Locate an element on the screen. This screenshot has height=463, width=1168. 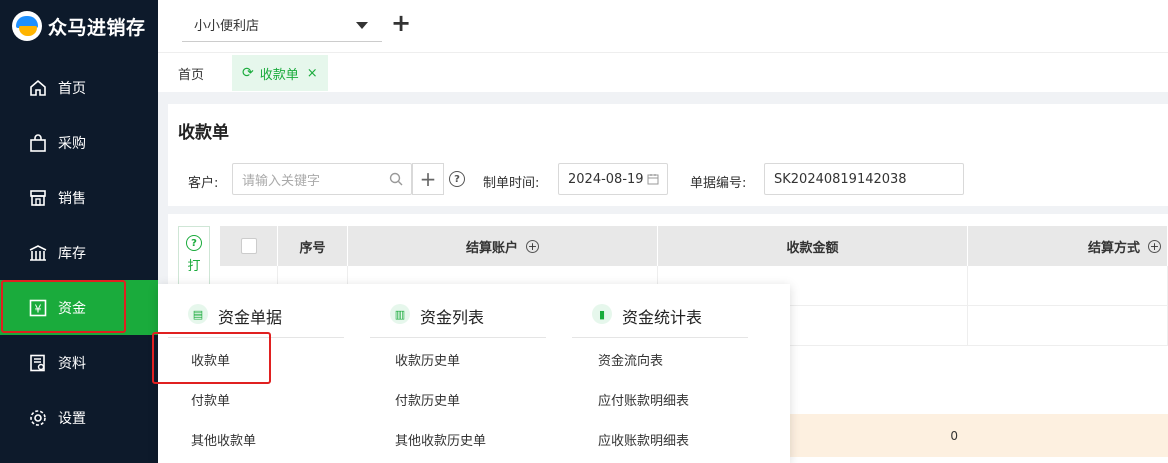
document-icon: ▤ is located at coordinates (198, 314).